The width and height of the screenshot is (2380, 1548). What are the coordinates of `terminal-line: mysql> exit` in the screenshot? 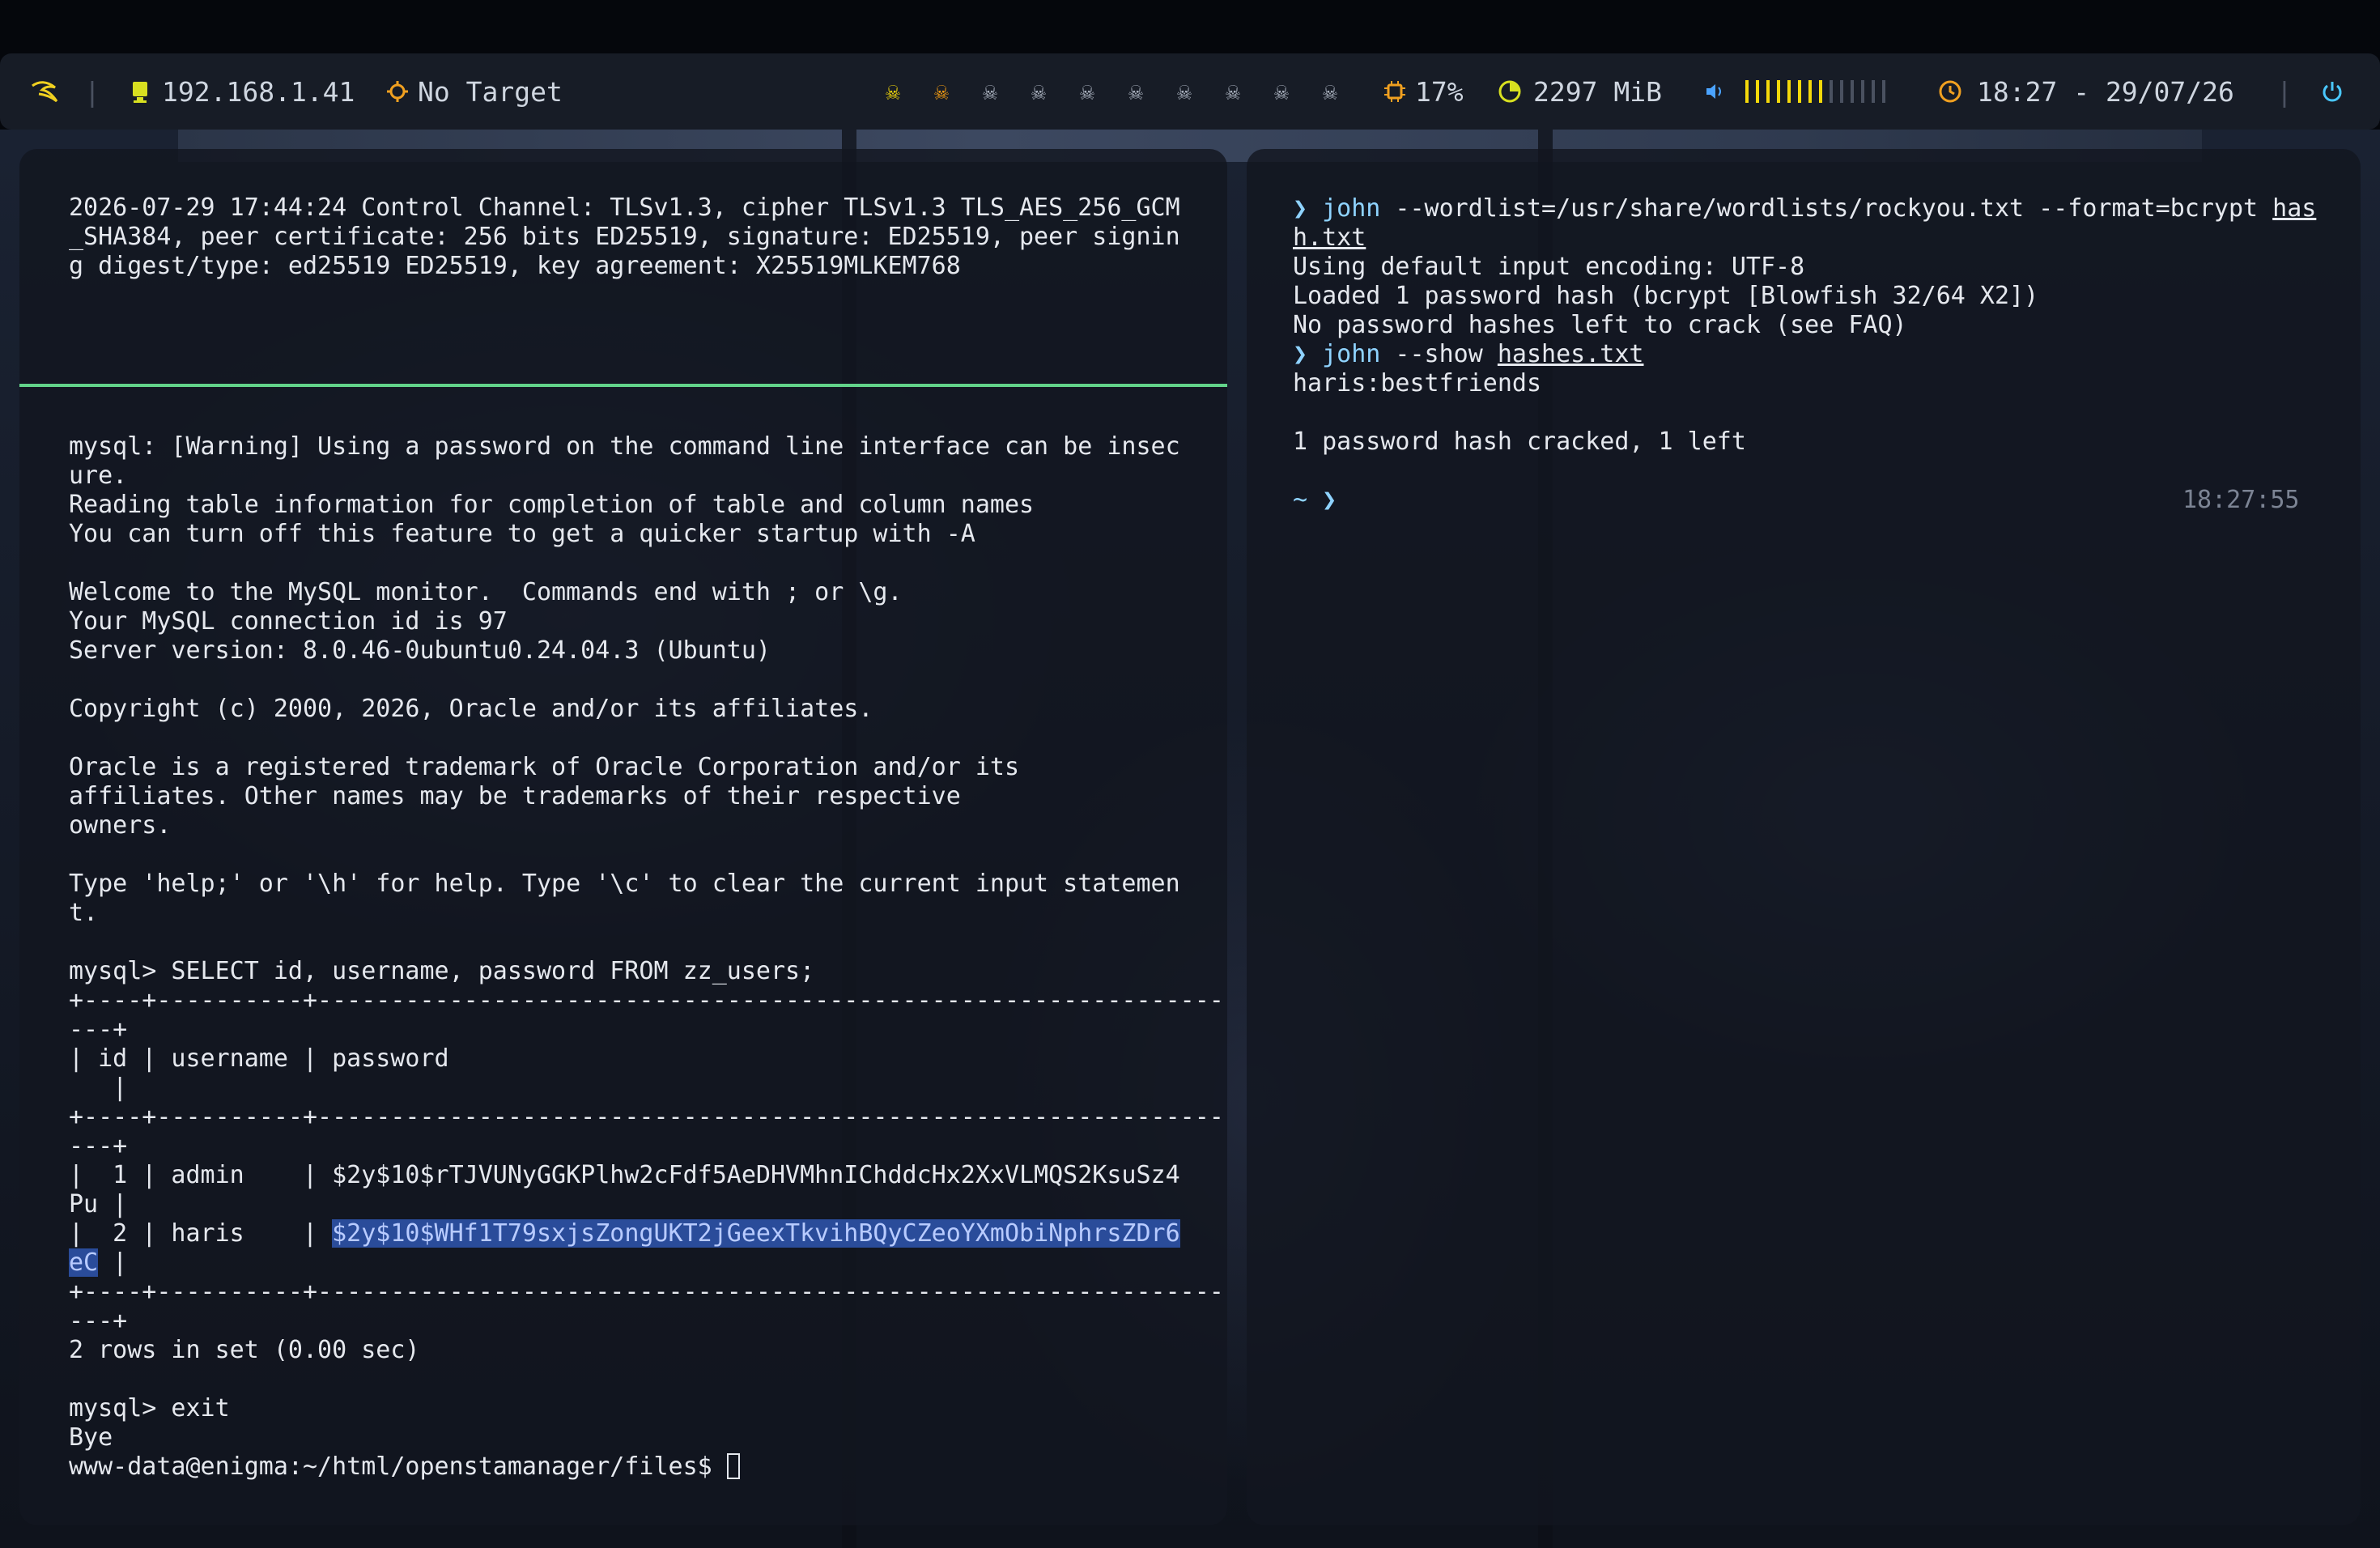 It's located at (149, 1408).